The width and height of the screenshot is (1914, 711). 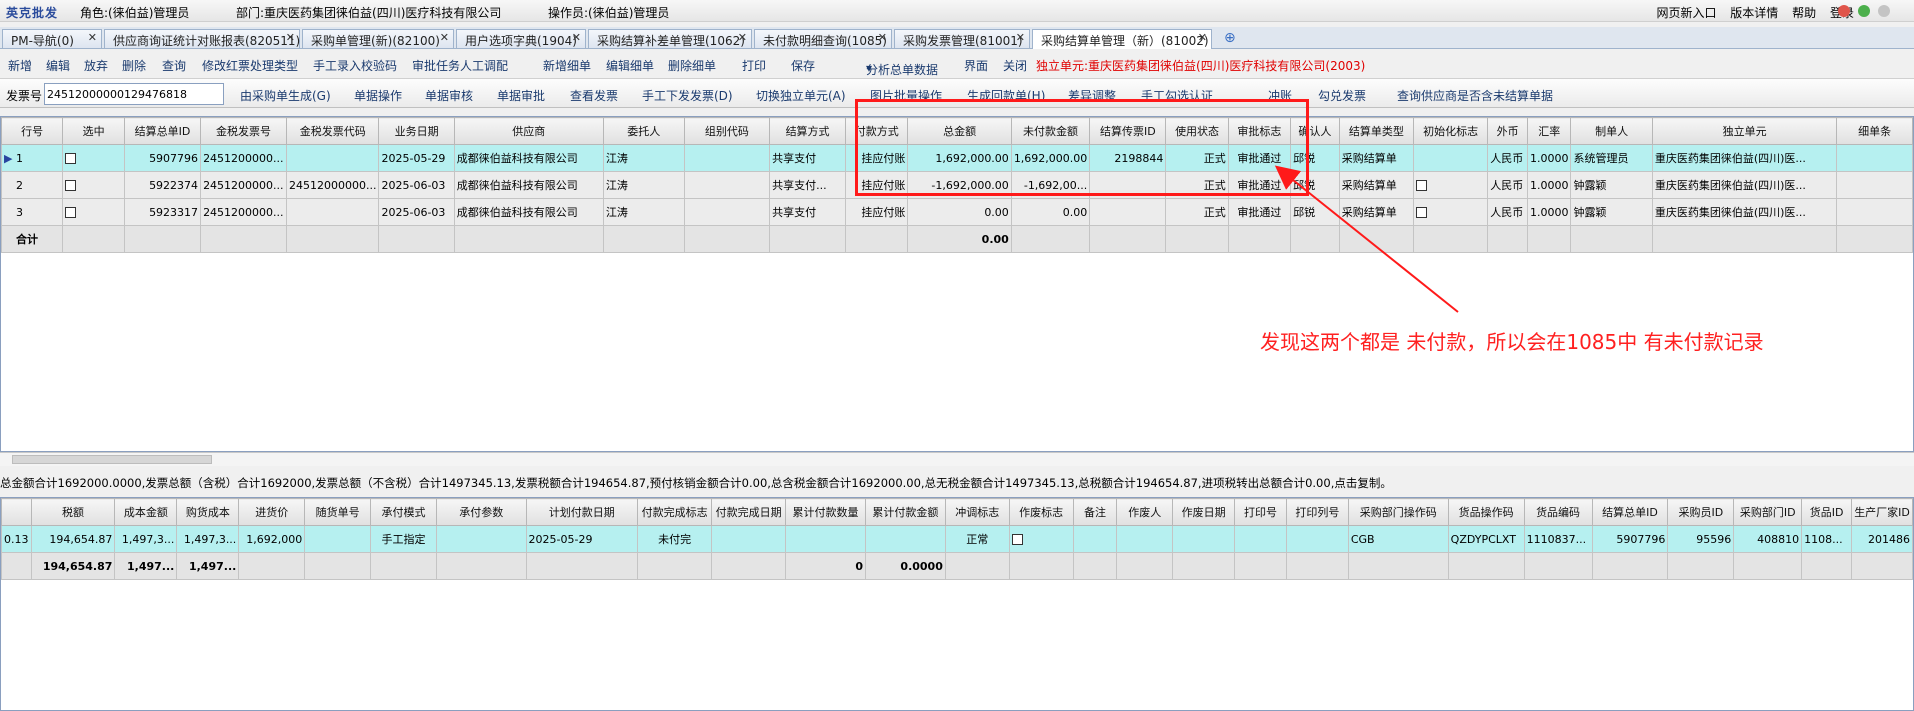 I want to click on annotation-arrow, so click(x=1366, y=239).